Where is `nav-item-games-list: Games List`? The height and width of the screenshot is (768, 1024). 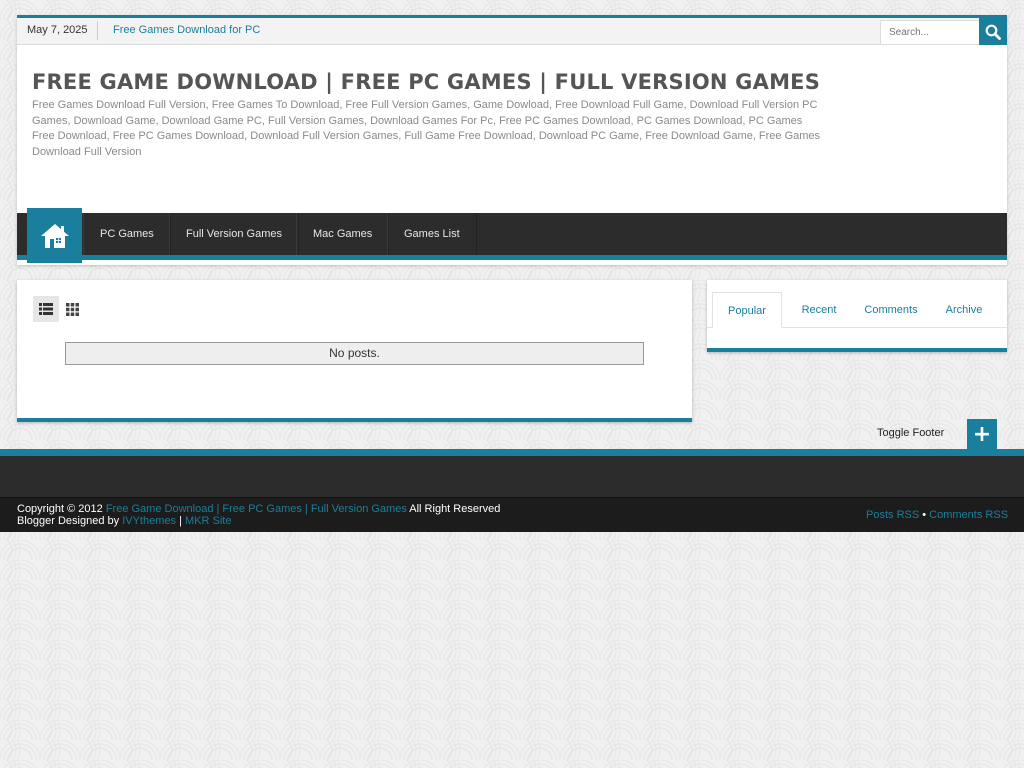
nav-item-games-list: Games List is located at coordinates (432, 234).